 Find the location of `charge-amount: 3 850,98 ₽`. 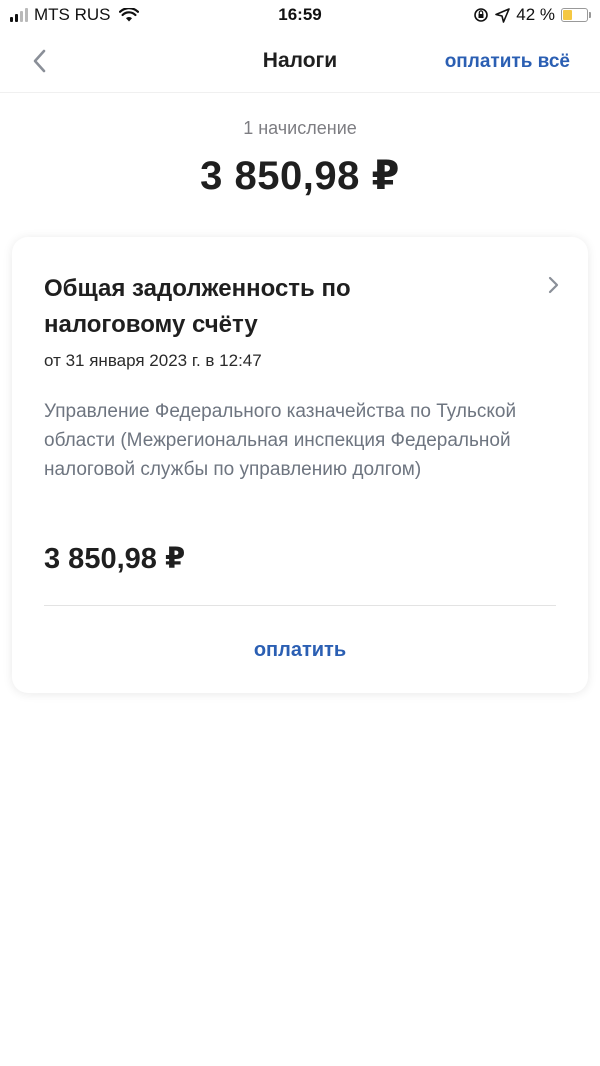

charge-amount: 3 850,98 ₽ is located at coordinates (115, 559).